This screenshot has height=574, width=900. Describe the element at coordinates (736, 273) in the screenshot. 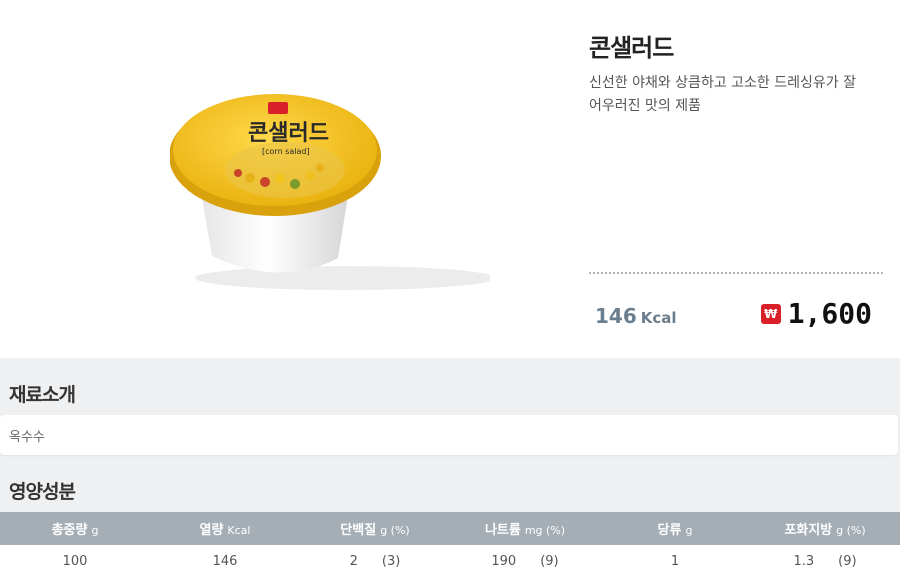

I see `divider` at that location.